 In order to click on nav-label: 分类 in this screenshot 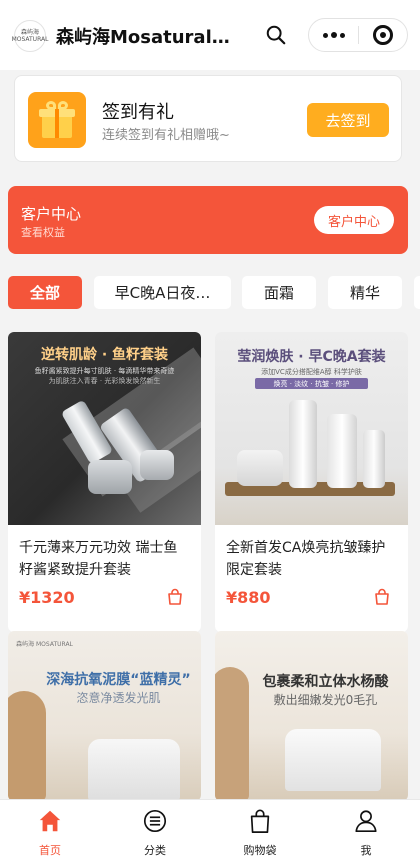, I will do `click(155, 850)`.